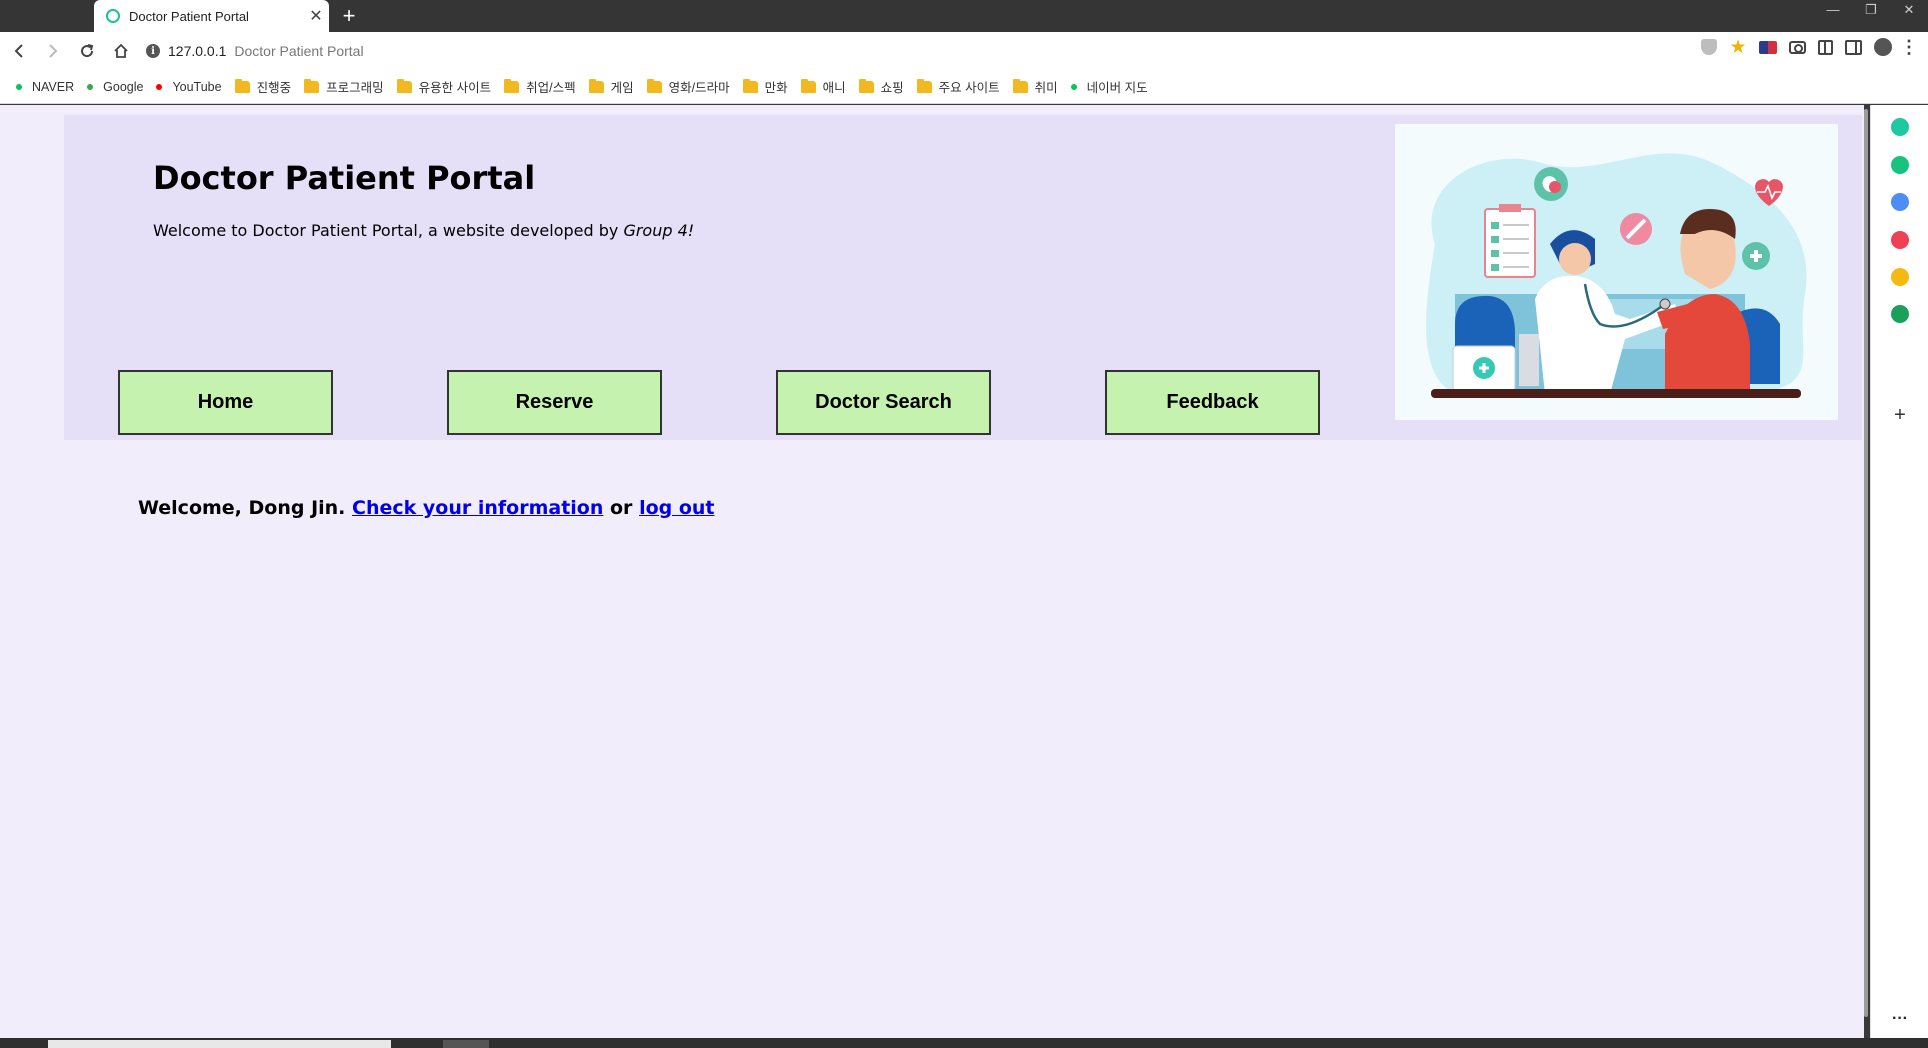  Describe the element at coordinates (219, 1044) in the screenshot. I see `taskbar-app` at that location.